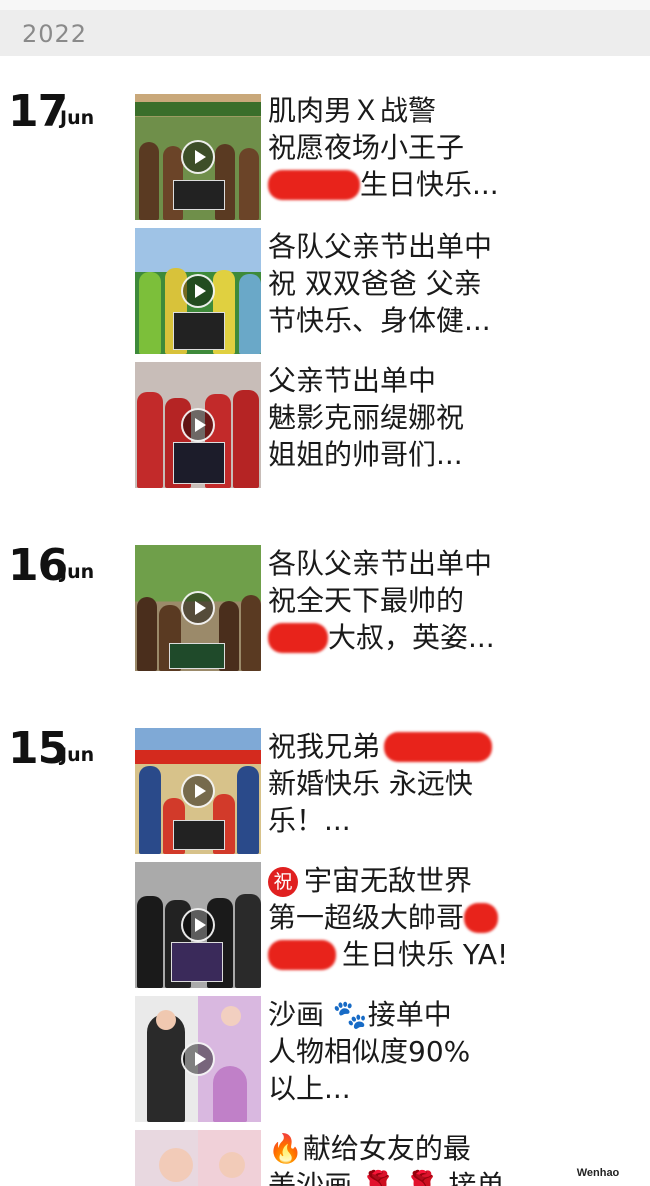 This screenshot has height=1186, width=650. What do you see at coordinates (285, 1148) in the screenshot?
I see `fire-icon: 🔥` at bounding box center [285, 1148].